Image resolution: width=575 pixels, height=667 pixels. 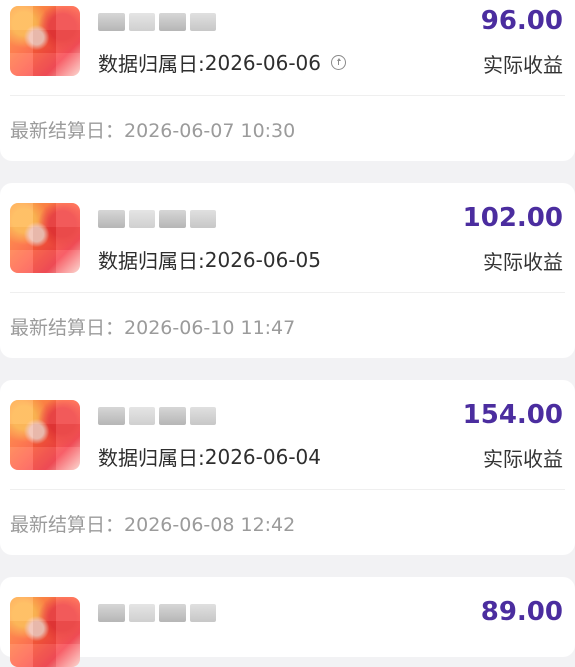 What do you see at coordinates (210, 131) in the screenshot?
I see `settlement-value: 2026-06-07 10:30` at bounding box center [210, 131].